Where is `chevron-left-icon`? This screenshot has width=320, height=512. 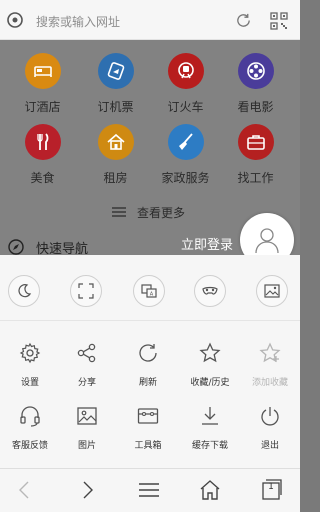 chevron-left-icon is located at coordinates (24, 490).